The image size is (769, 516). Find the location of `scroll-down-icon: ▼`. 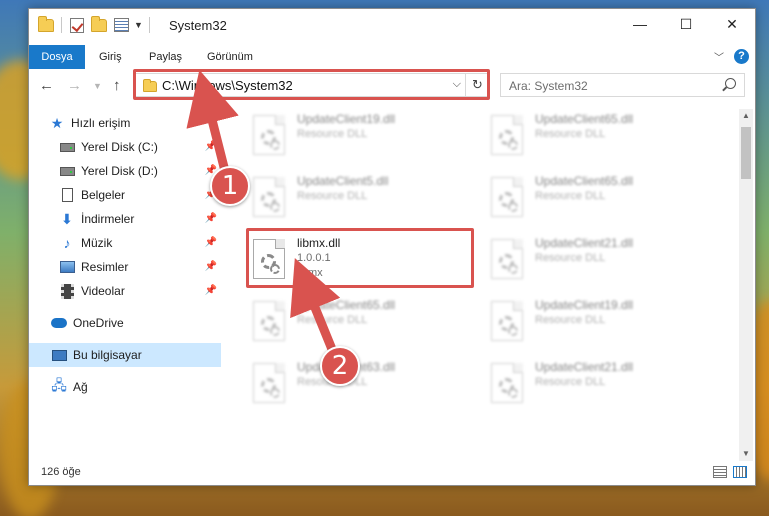

scroll-down-icon: ▼ is located at coordinates (746, 454).